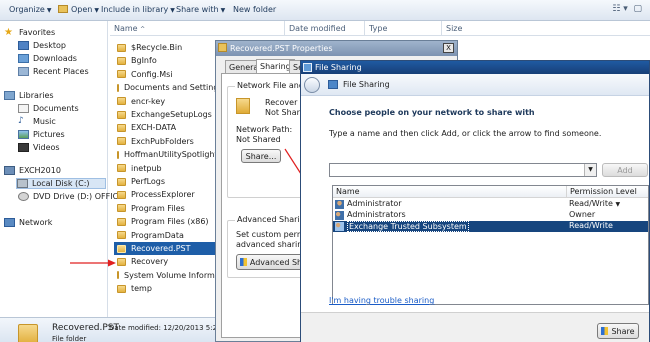  What do you see at coordinates (44, 121) in the screenshot?
I see `nav-music-label: Music` at bounding box center [44, 121].